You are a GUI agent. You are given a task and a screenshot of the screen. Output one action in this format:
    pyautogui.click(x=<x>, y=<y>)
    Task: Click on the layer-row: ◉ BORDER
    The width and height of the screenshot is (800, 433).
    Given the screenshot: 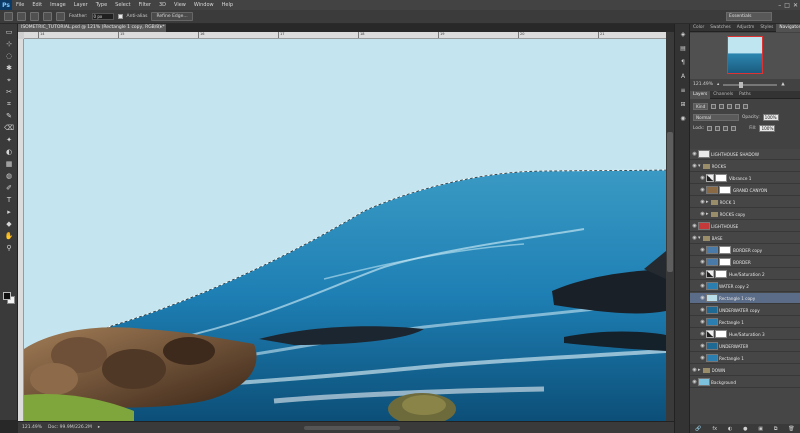 What is the action you would take?
    pyautogui.click(x=745, y=262)
    